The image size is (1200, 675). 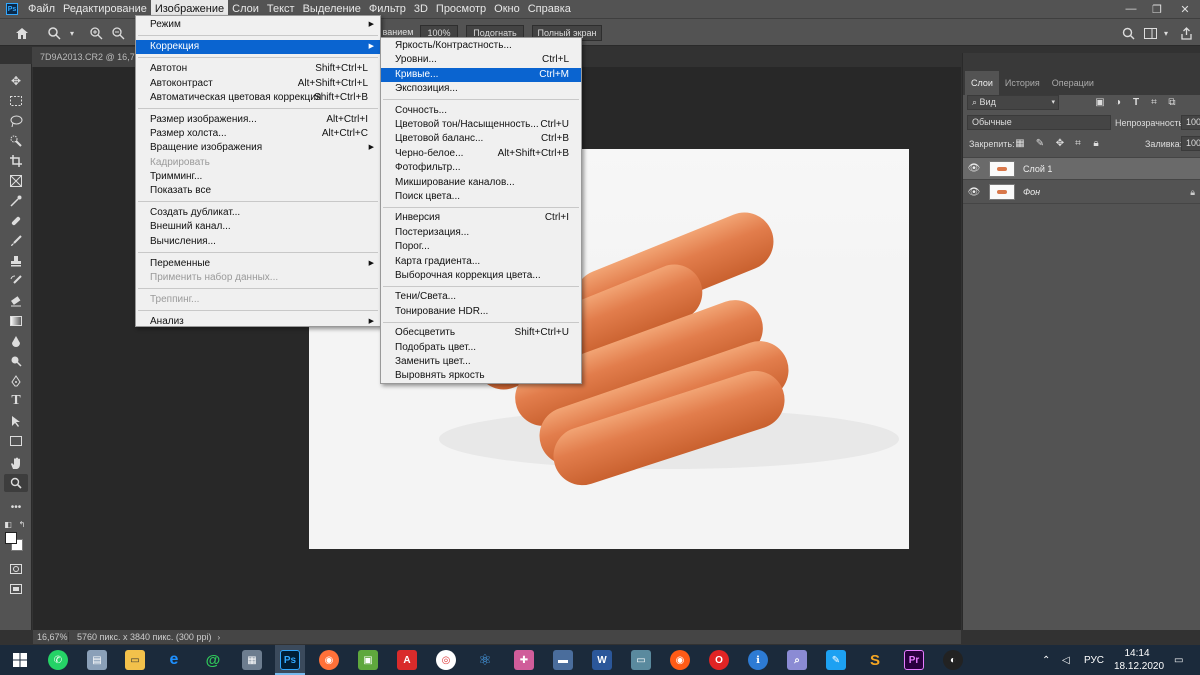 I want to click on tab-layers: Слои, so click(x=982, y=83).